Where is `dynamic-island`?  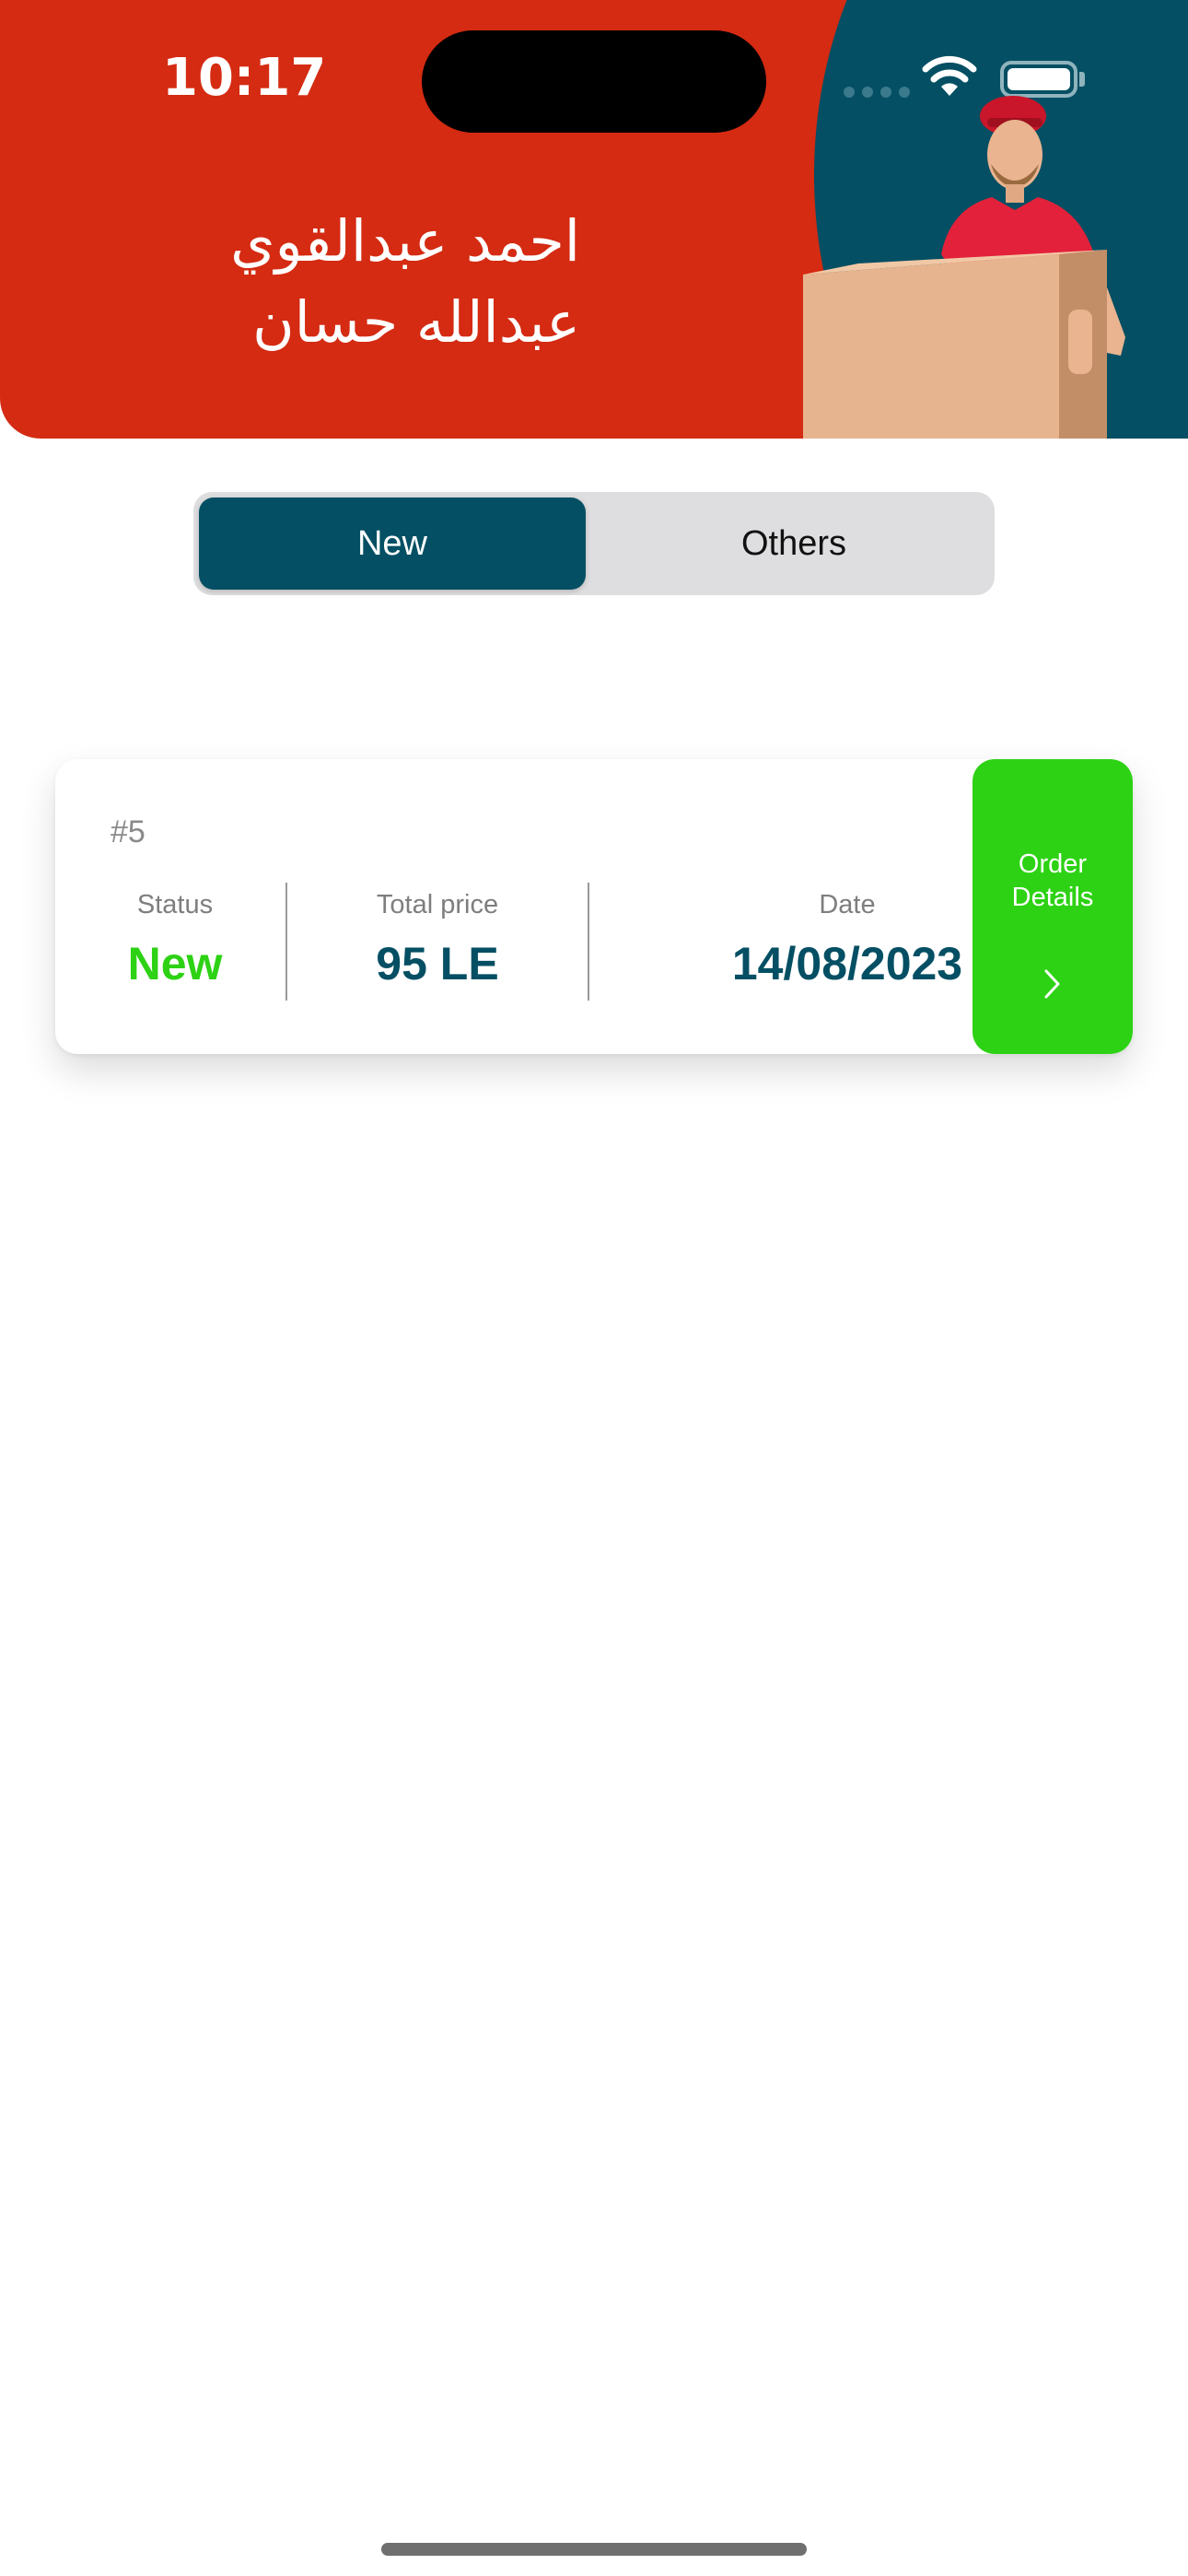
dynamic-island is located at coordinates (594, 81).